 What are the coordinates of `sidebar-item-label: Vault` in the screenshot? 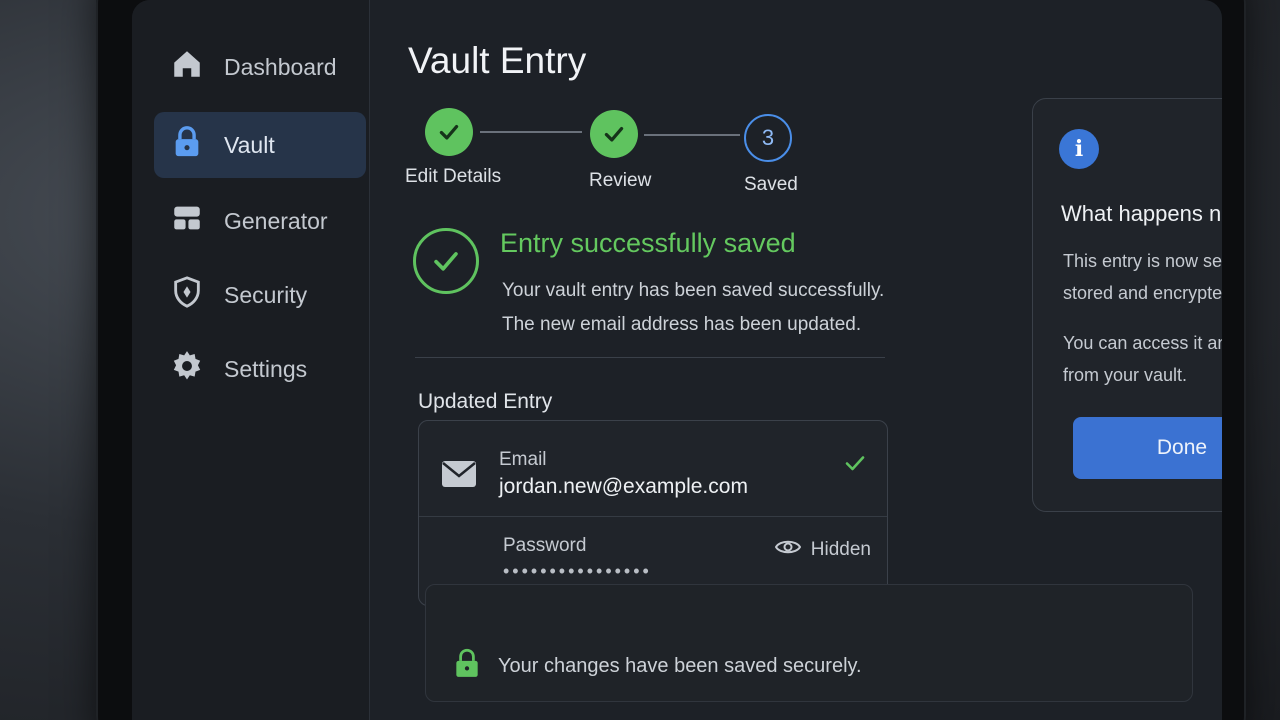 It's located at (249, 144).